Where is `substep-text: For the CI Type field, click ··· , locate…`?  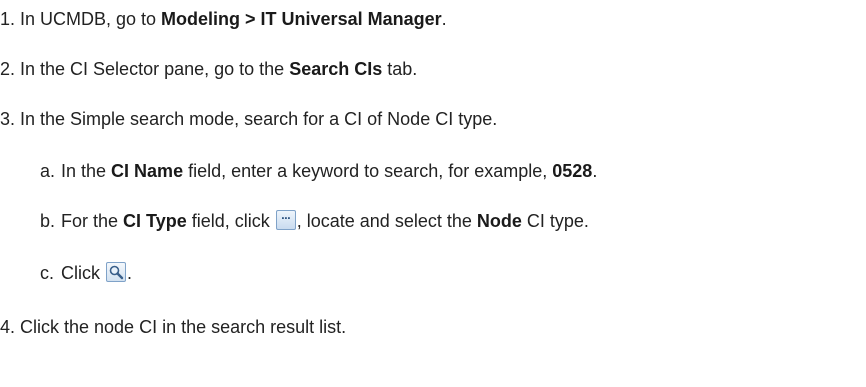 substep-text: For the CI Type field, click ··· , locate… is located at coordinates (325, 221).